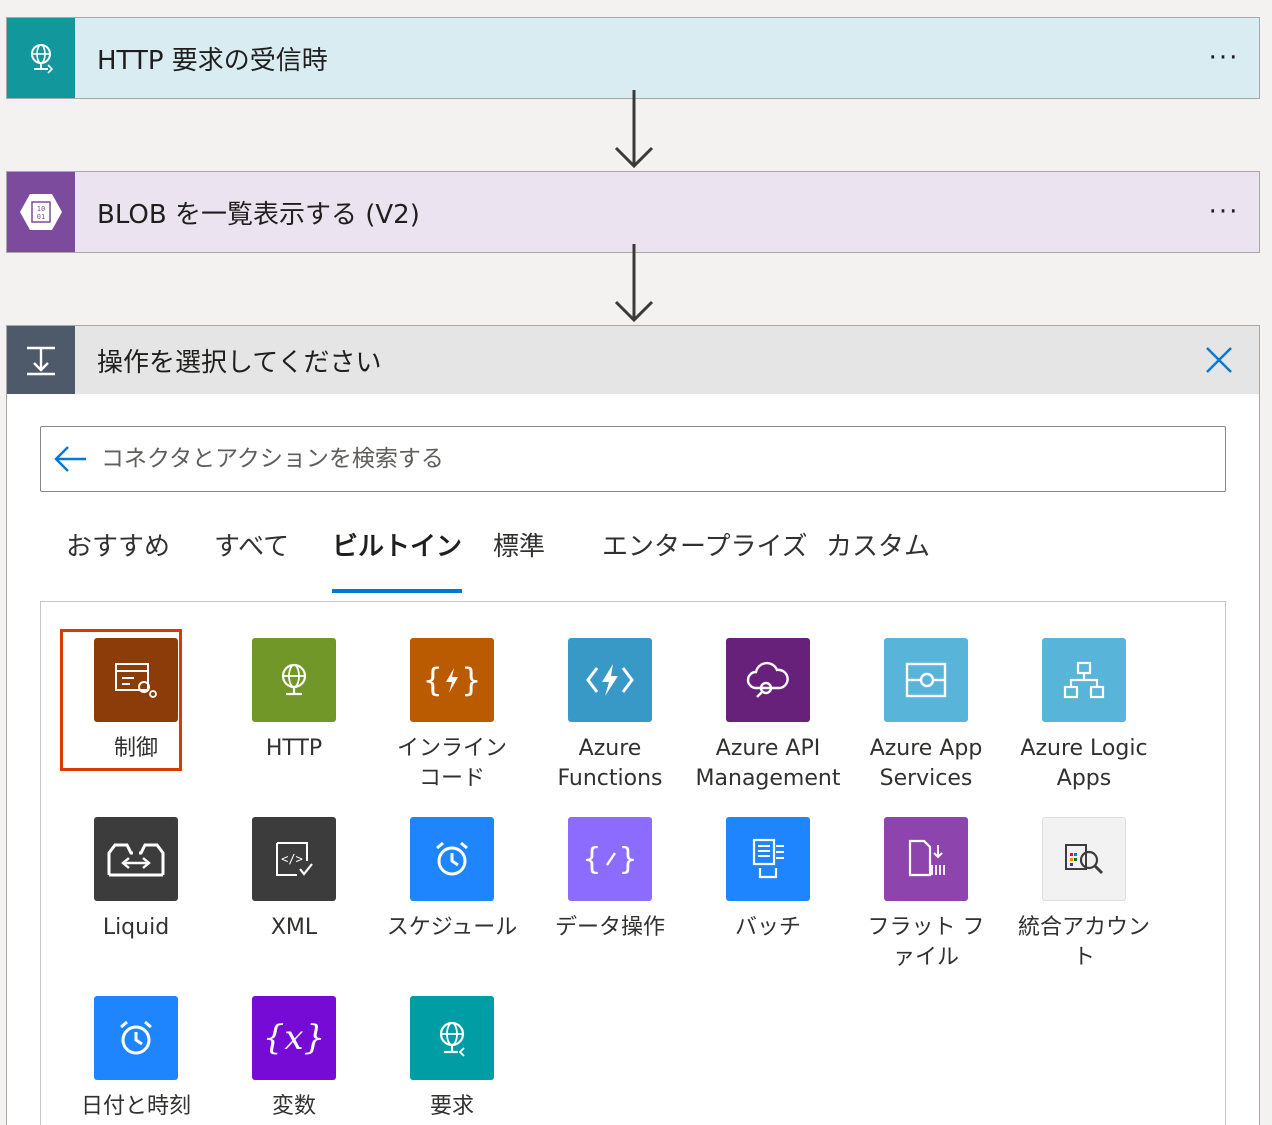  What do you see at coordinates (1083, 942) in the screenshot?
I see `connector-label: 統合アカウン ト` at bounding box center [1083, 942].